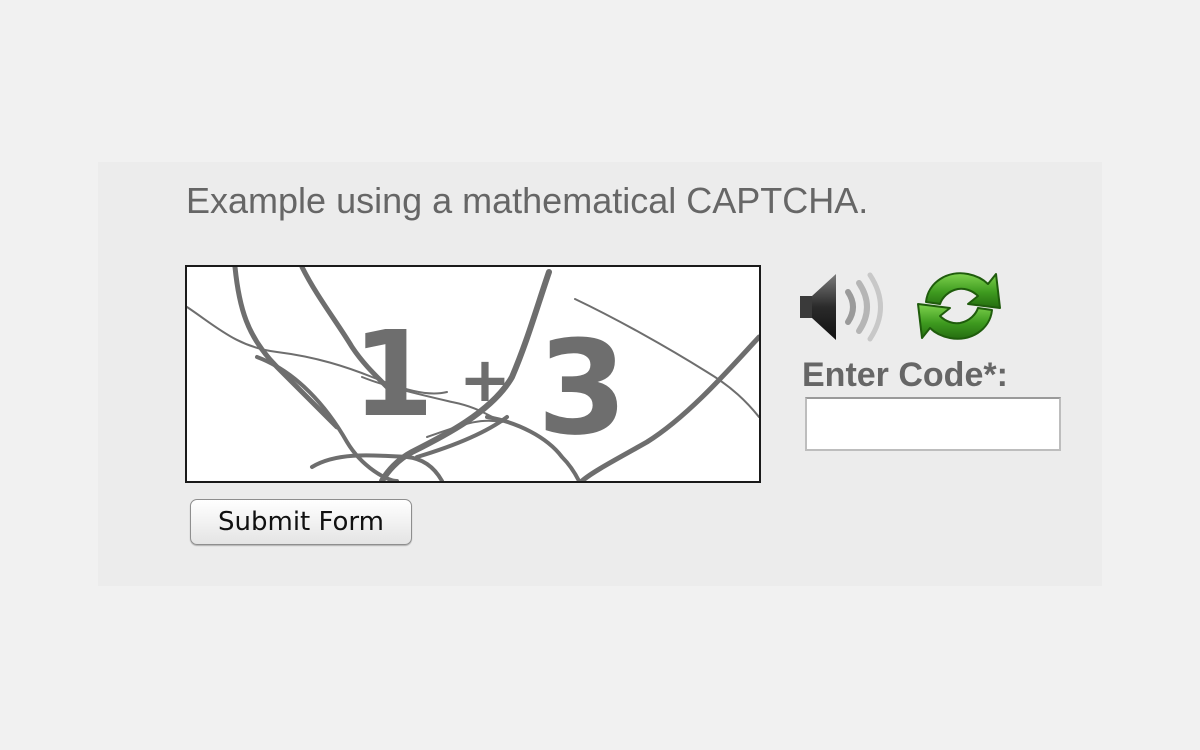 Image resolution: width=1200 pixels, height=750 pixels. What do you see at coordinates (485, 379) in the screenshot?
I see `captcha-operator: +` at bounding box center [485, 379].